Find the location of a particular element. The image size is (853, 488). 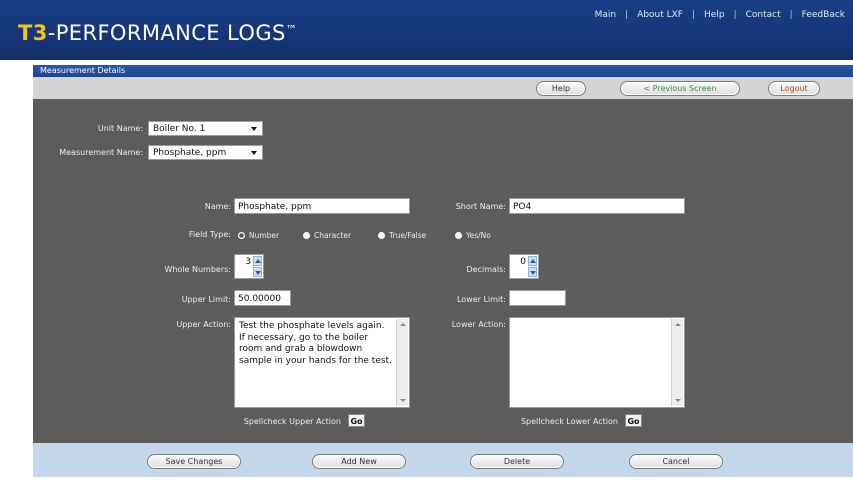

decimals-stepper: 0 is located at coordinates (524, 266).